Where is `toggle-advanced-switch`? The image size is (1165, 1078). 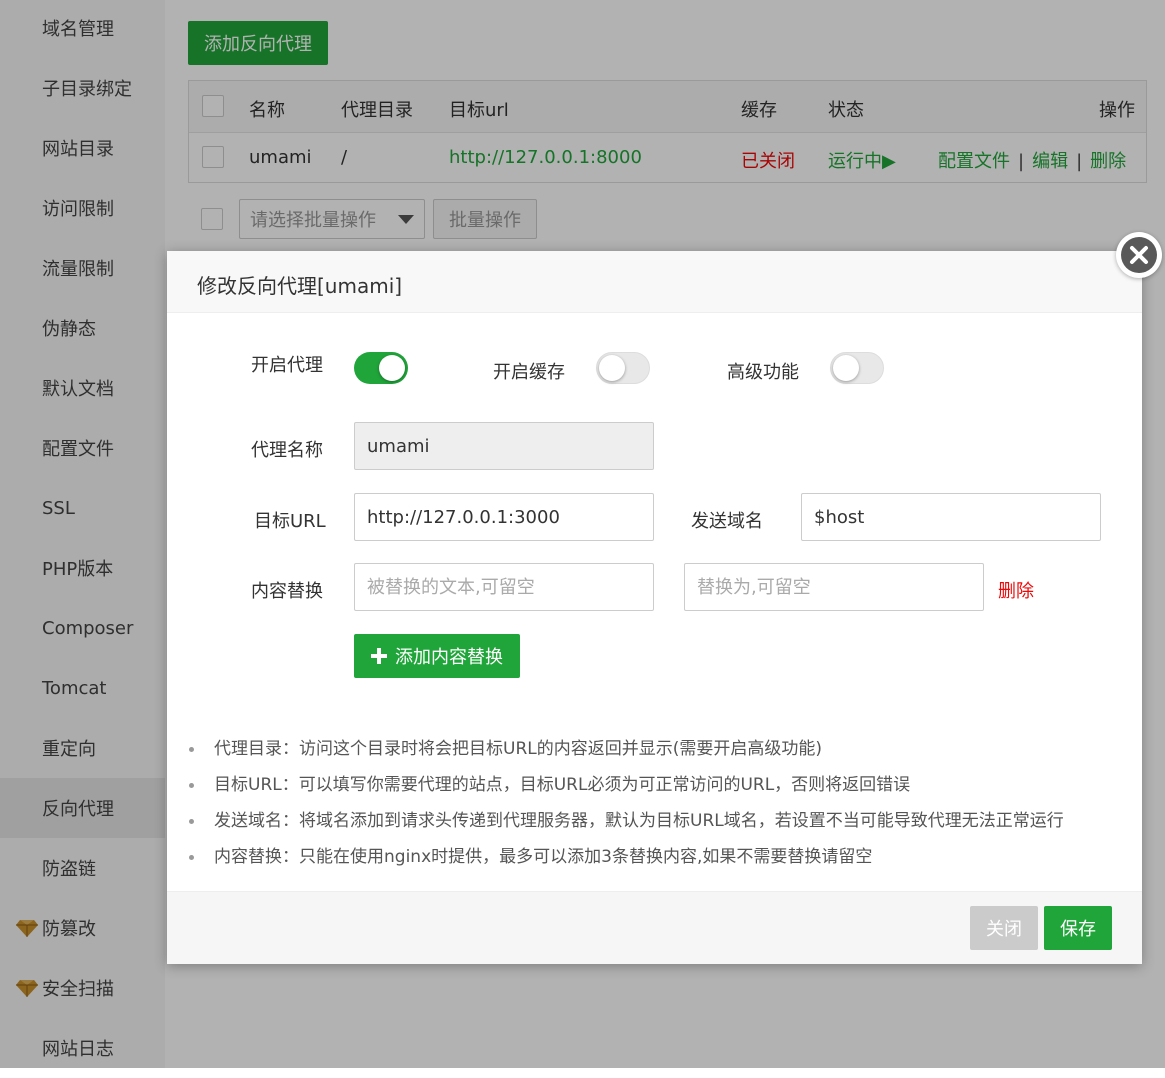 toggle-advanced-switch is located at coordinates (857, 368).